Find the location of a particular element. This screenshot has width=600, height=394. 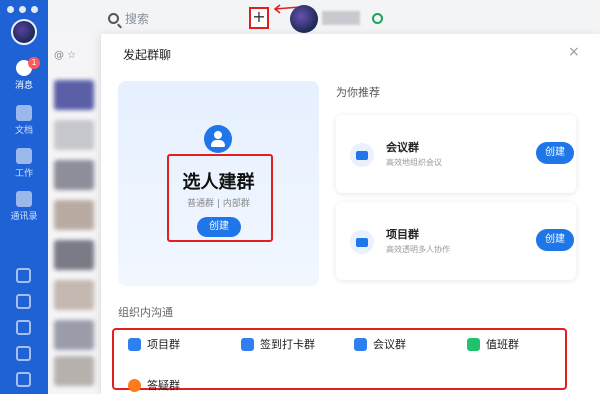

window-controls is located at coordinates (22, 9).